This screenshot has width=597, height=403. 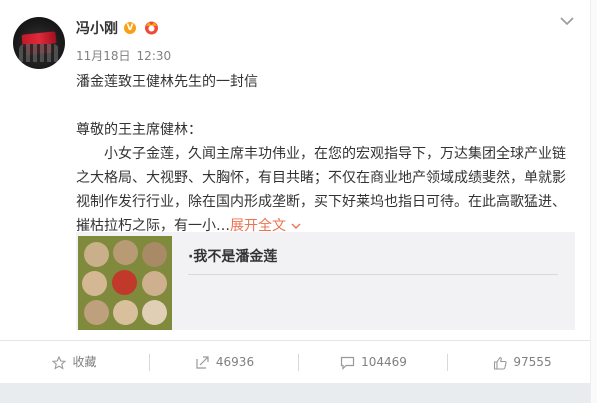 I want to click on post-body-line: 视制作发行行业，除在国内形成垄断，买下好莱坞也指日可待。在此高歌猛进、, so click(x=321, y=202).